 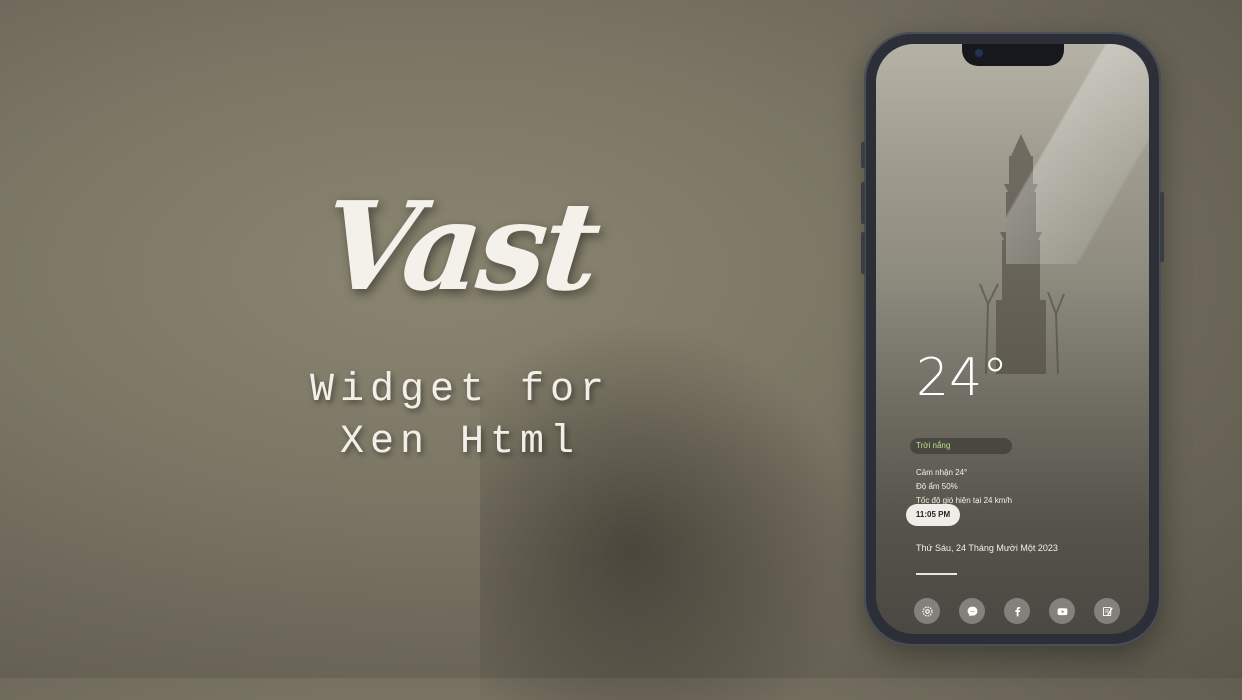 What do you see at coordinates (1162, 227) in the screenshot?
I see `power-button` at bounding box center [1162, 227].